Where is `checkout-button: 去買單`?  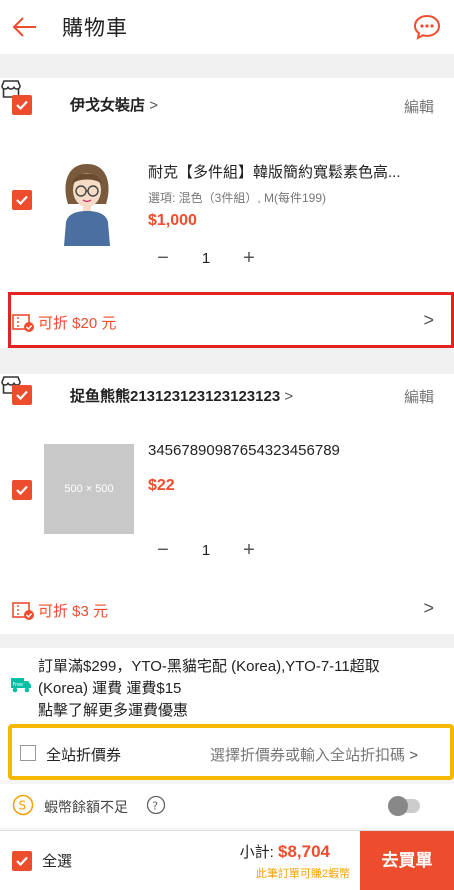 checkout-button: 去買單 is located at coordinates (407, 860).